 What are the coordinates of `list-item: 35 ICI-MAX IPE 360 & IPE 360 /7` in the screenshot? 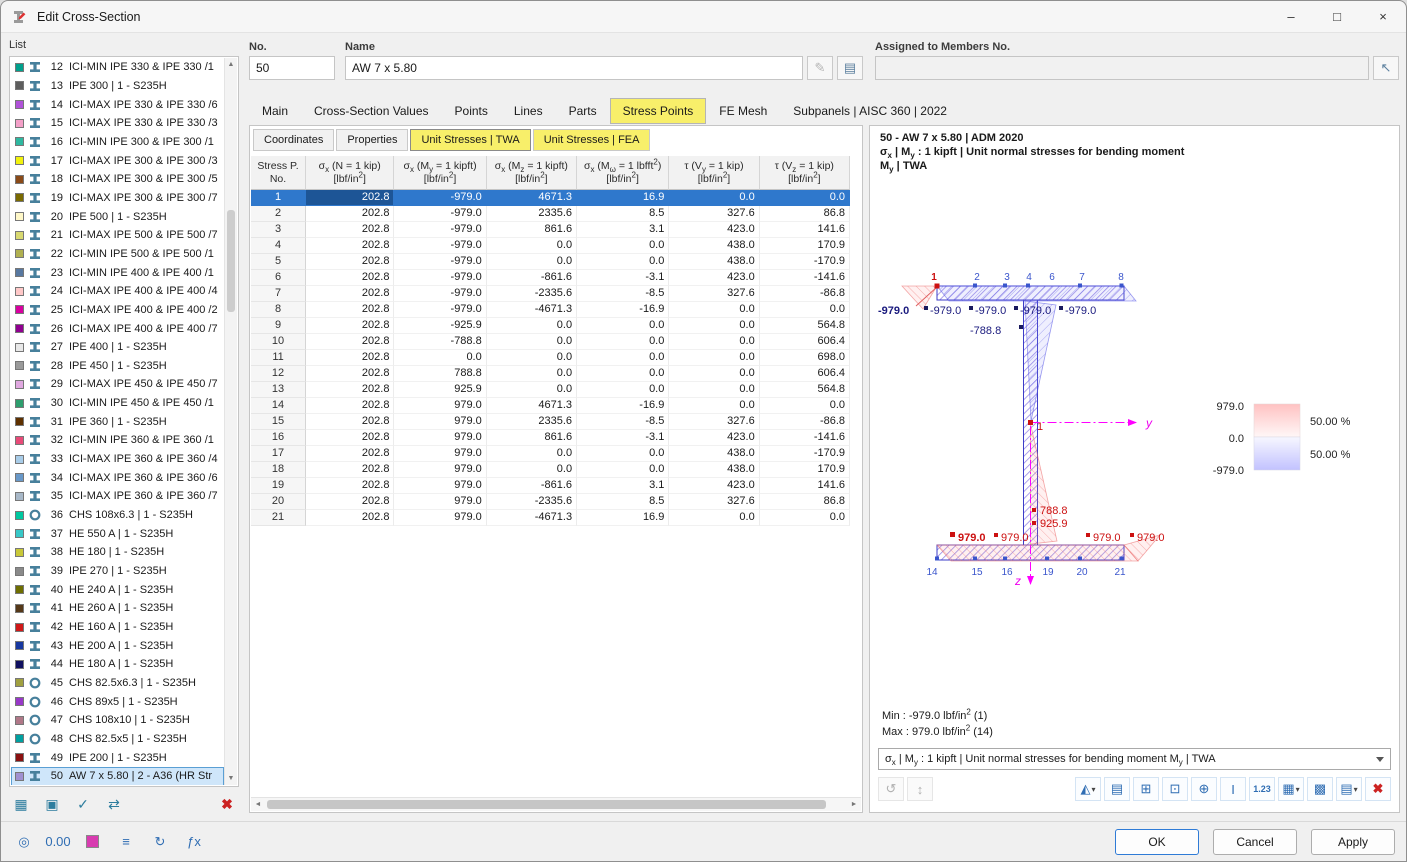 It's located at (117, 496).